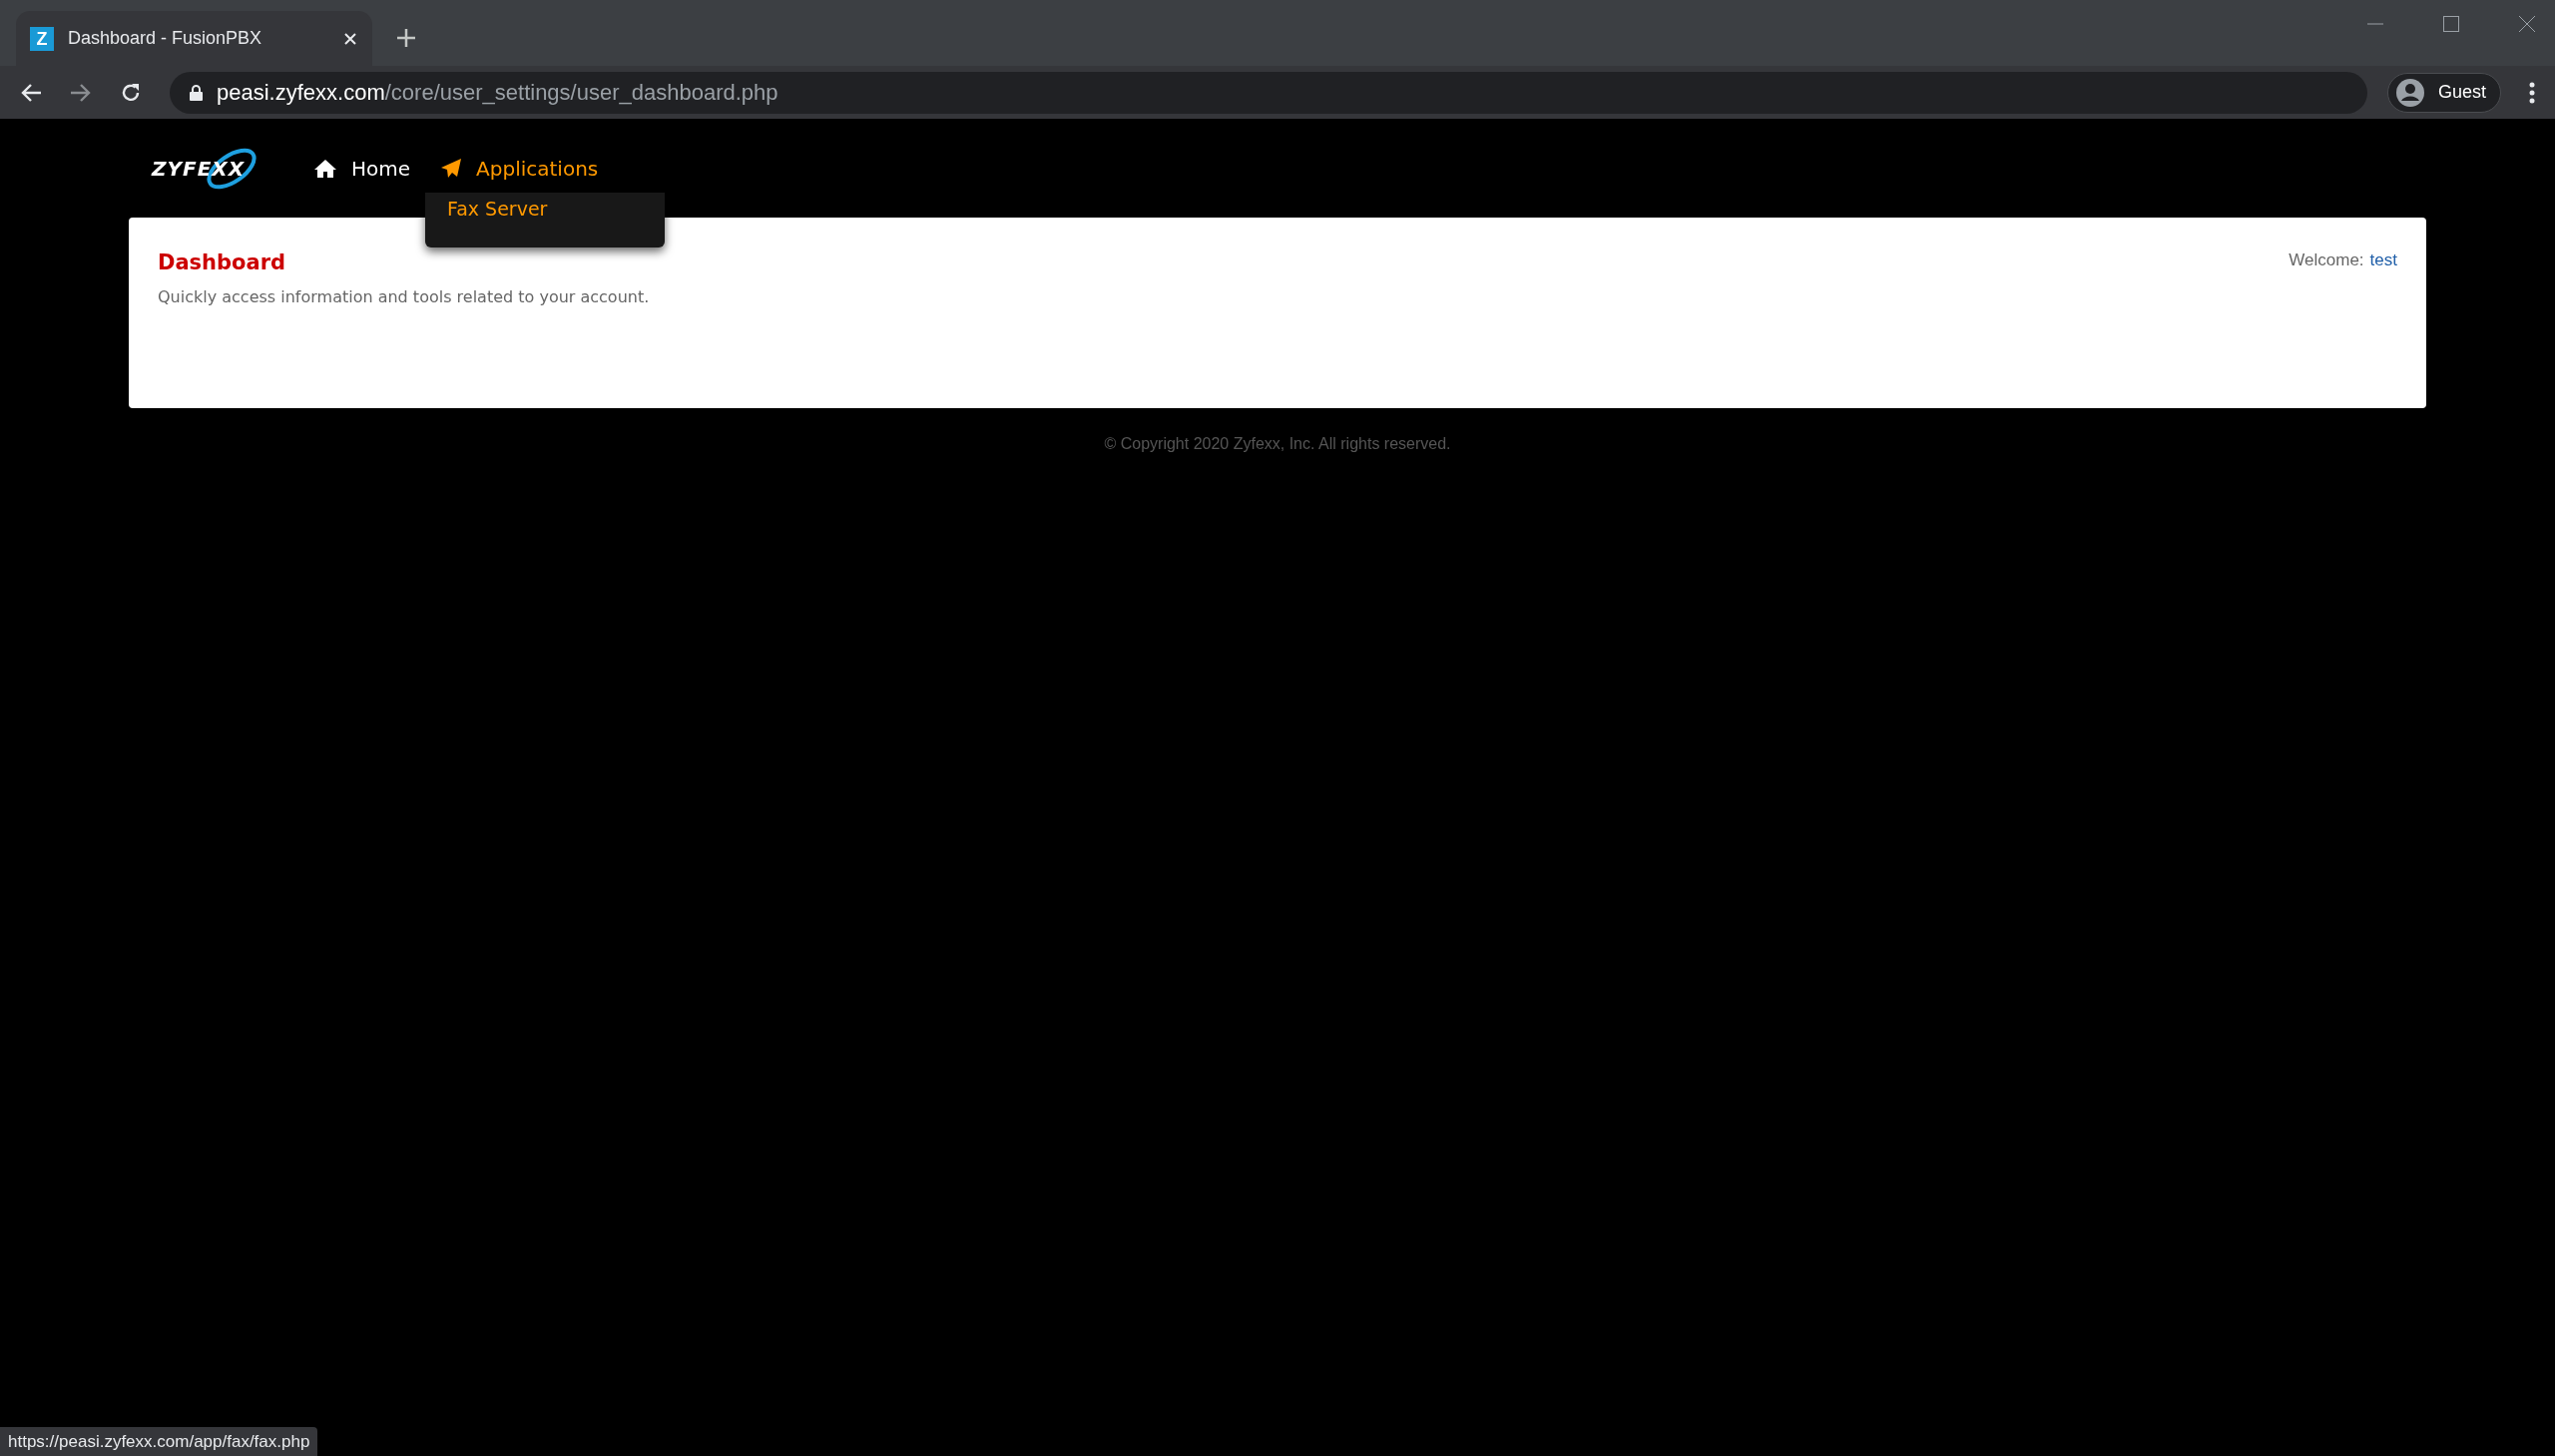  Describe the element at coordinates (350, 38) in the screenshot. I see `close-icon` at that location.